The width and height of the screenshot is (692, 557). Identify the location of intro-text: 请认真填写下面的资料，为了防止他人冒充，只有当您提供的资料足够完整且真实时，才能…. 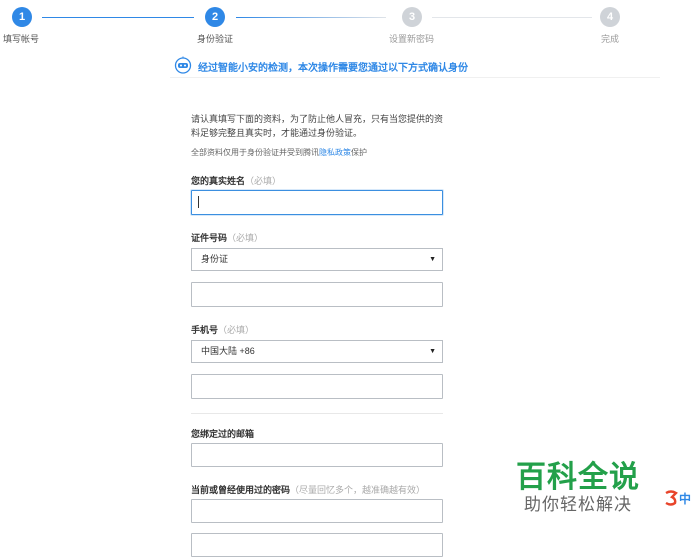
(317, 126).